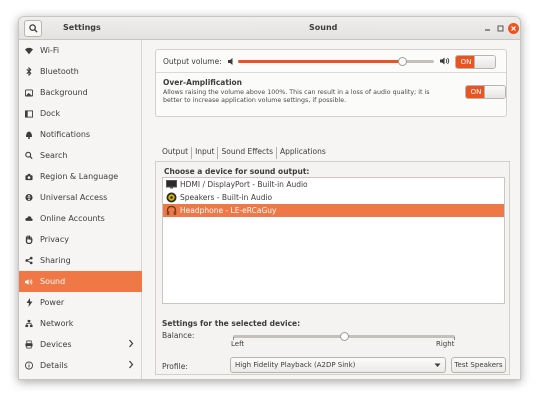 This screenshot has width=540, height=402. What do you see at coordinates (29, 239) in the screenshot?
I see `hand-icon` at bounding box center [29, 239].